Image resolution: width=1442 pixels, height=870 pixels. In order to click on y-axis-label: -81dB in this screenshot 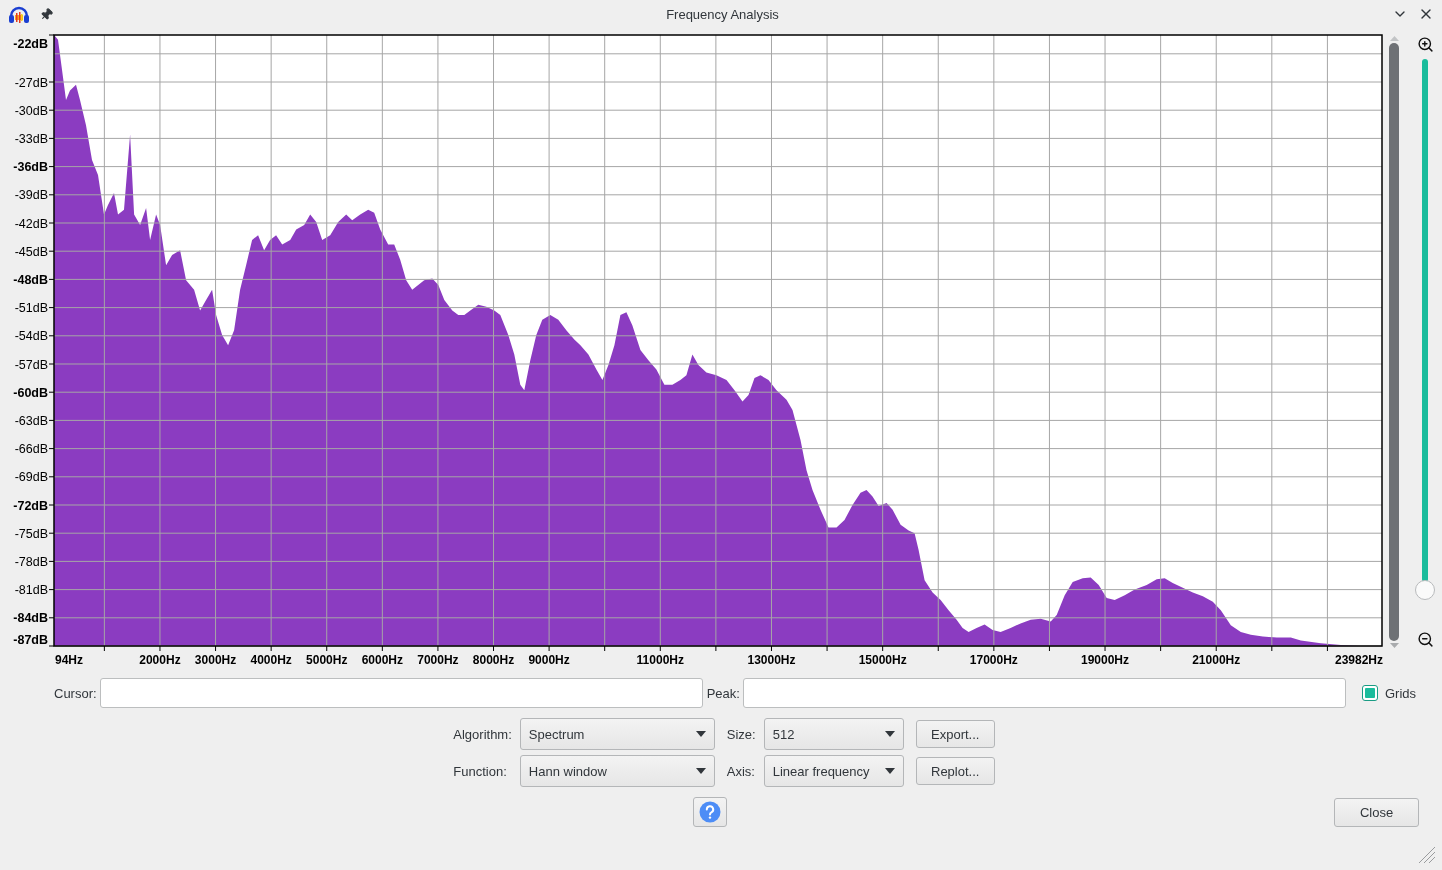, I will do `click(31, 590)`.